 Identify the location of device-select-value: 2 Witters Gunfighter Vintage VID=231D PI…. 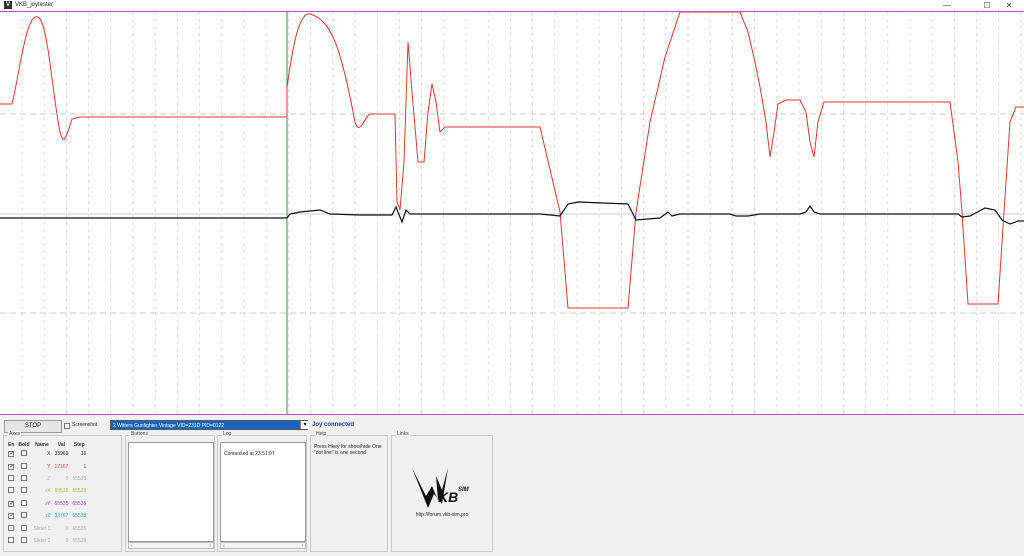
(169, 426).